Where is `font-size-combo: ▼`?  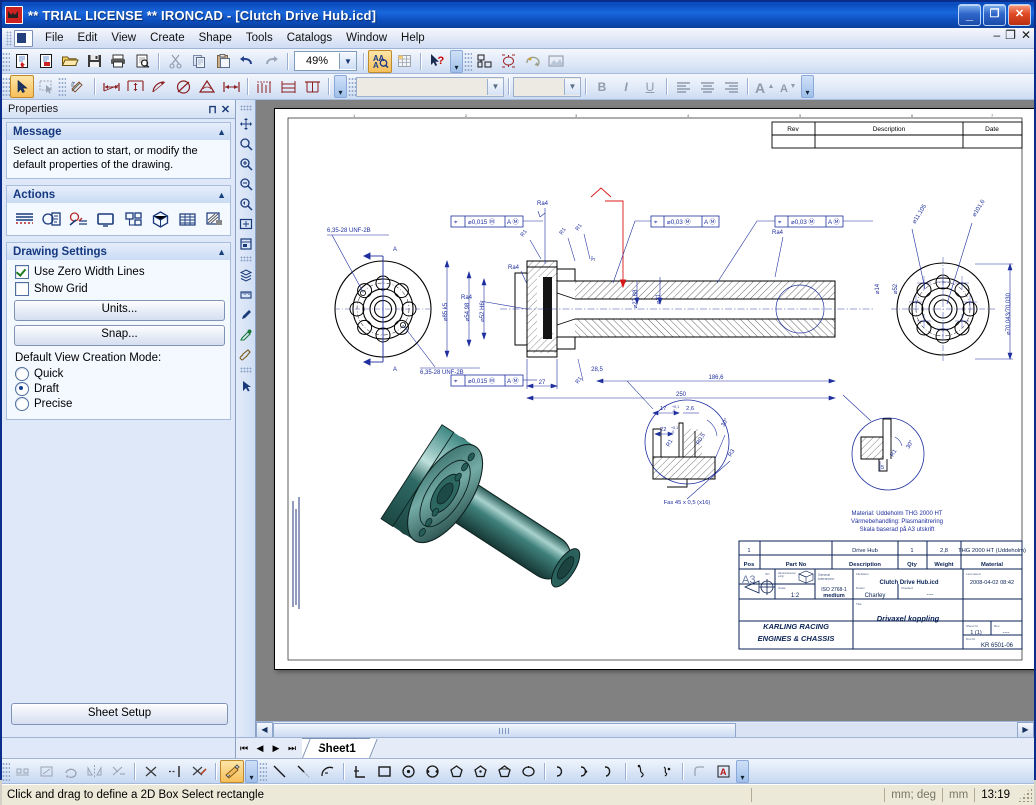
font-size-combo: ▼ is located at coordinates (547, 86).